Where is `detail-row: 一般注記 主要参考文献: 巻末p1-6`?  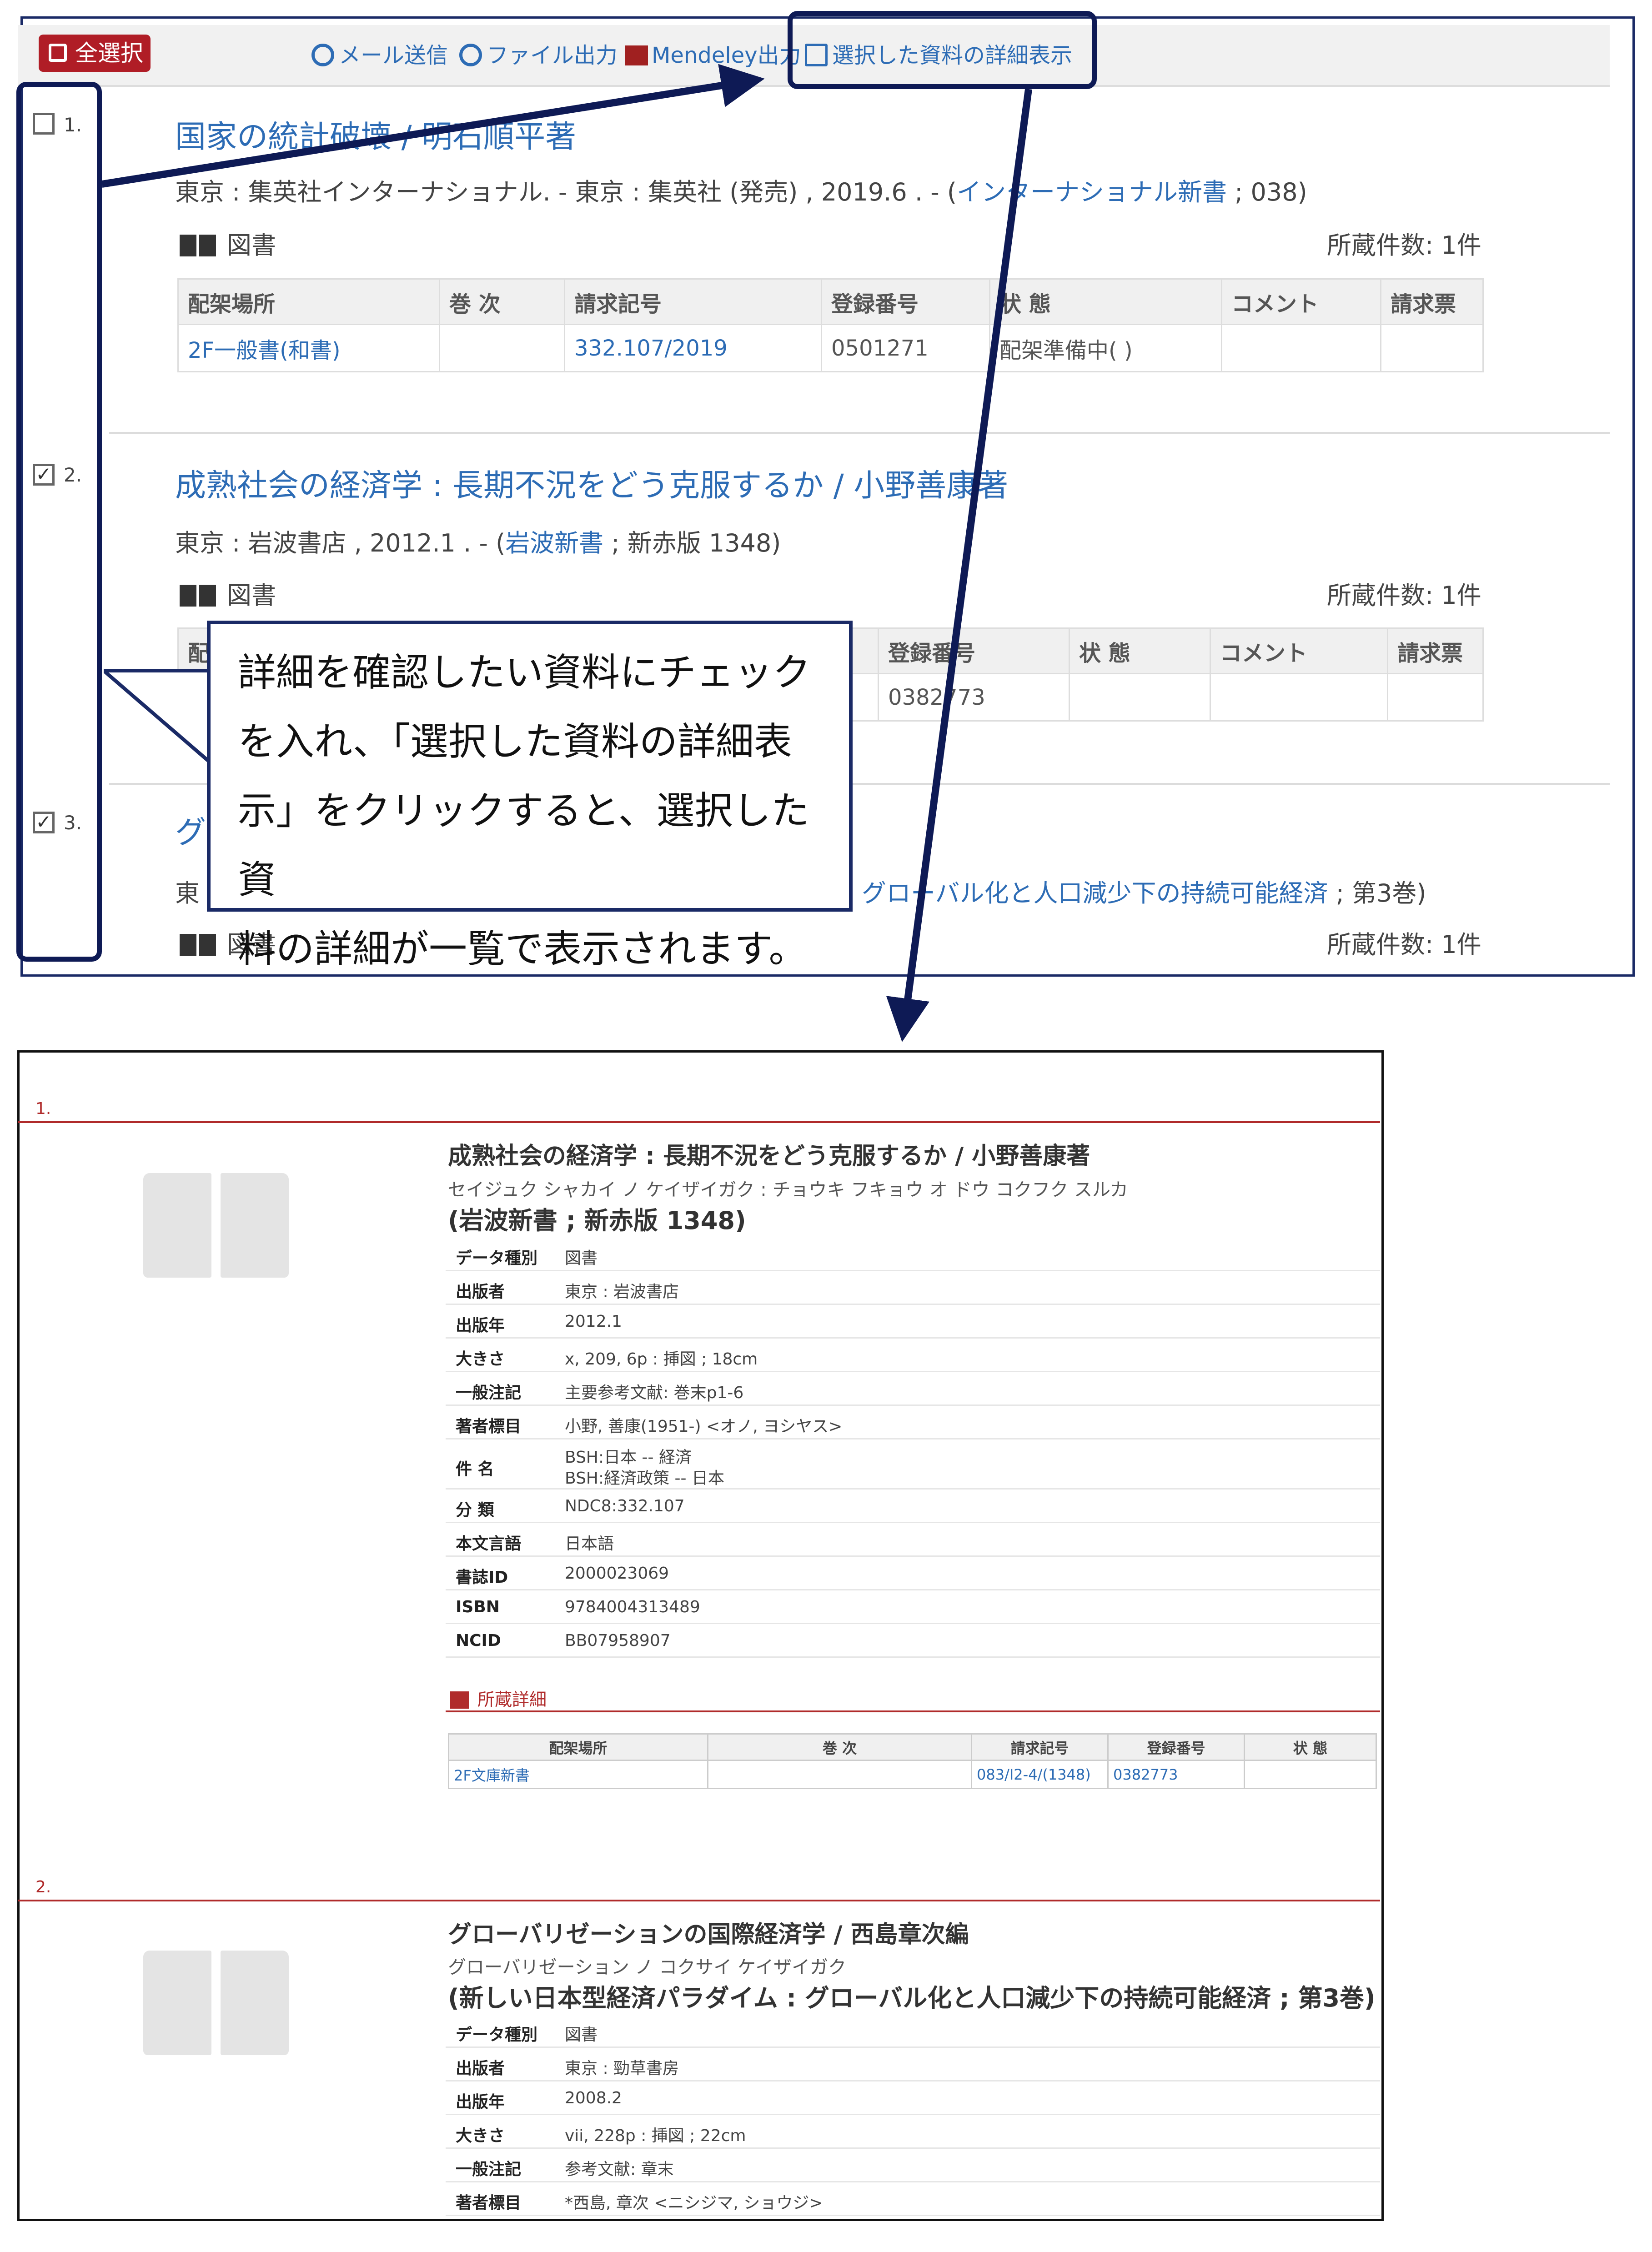 detail-row: 一般注記 主要参考文献: 巻末p1-6 is located at coordinates (913, 1389).